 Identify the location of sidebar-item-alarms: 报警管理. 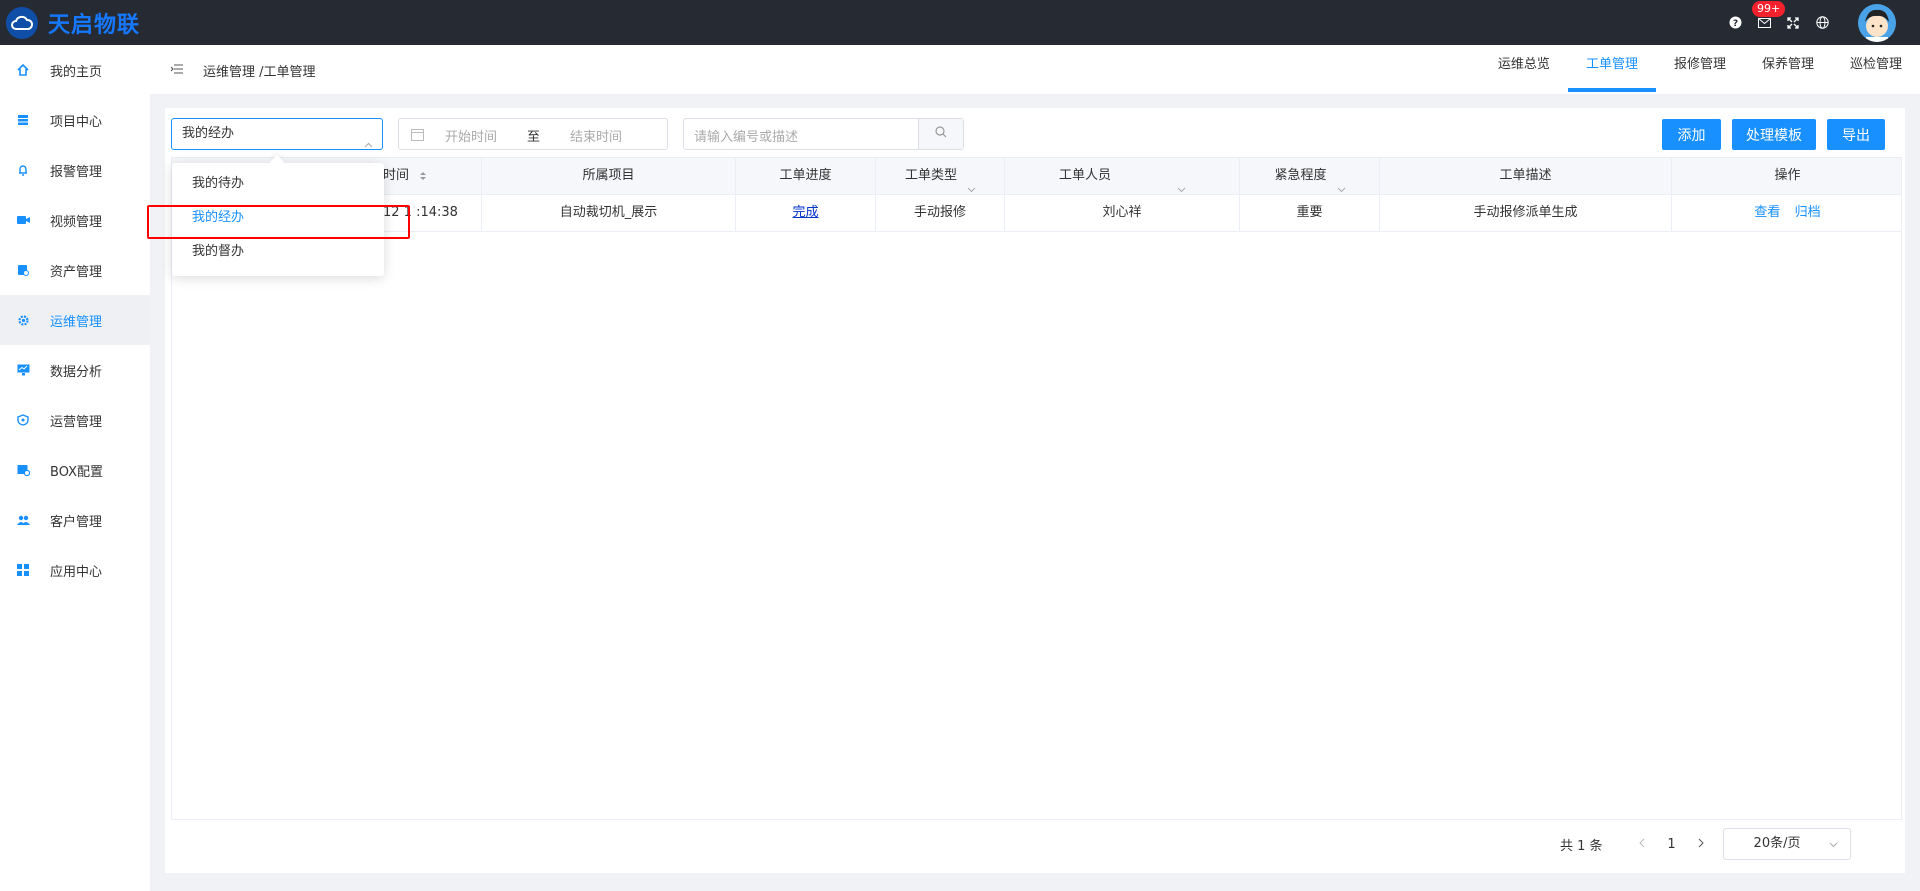
(75, 170).